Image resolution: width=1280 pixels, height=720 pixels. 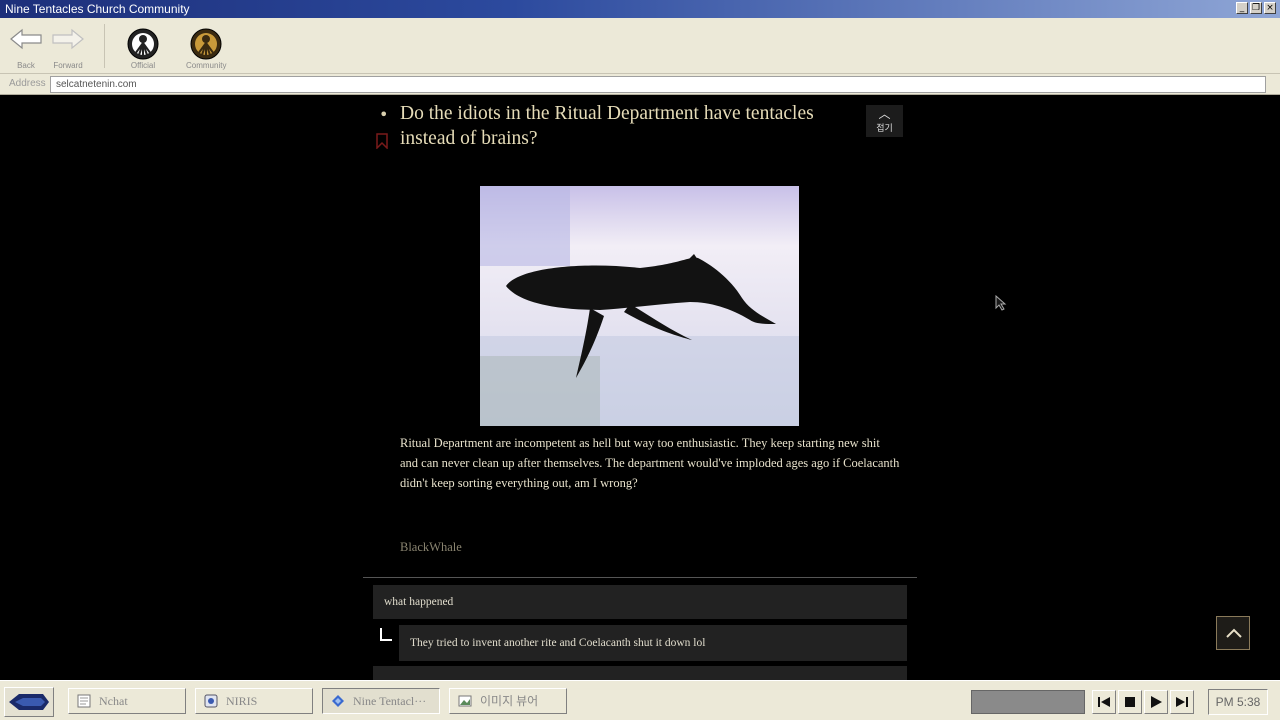 I want to click on media-progress-bar, so click(x=1028, y=702).